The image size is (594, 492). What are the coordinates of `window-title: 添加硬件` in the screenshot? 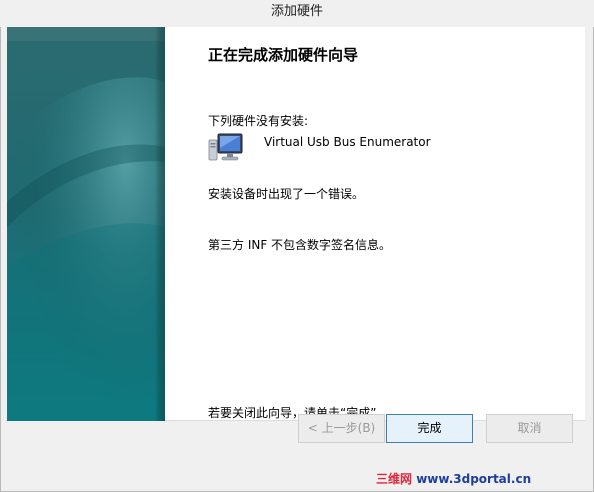 It's located at (296, 11).